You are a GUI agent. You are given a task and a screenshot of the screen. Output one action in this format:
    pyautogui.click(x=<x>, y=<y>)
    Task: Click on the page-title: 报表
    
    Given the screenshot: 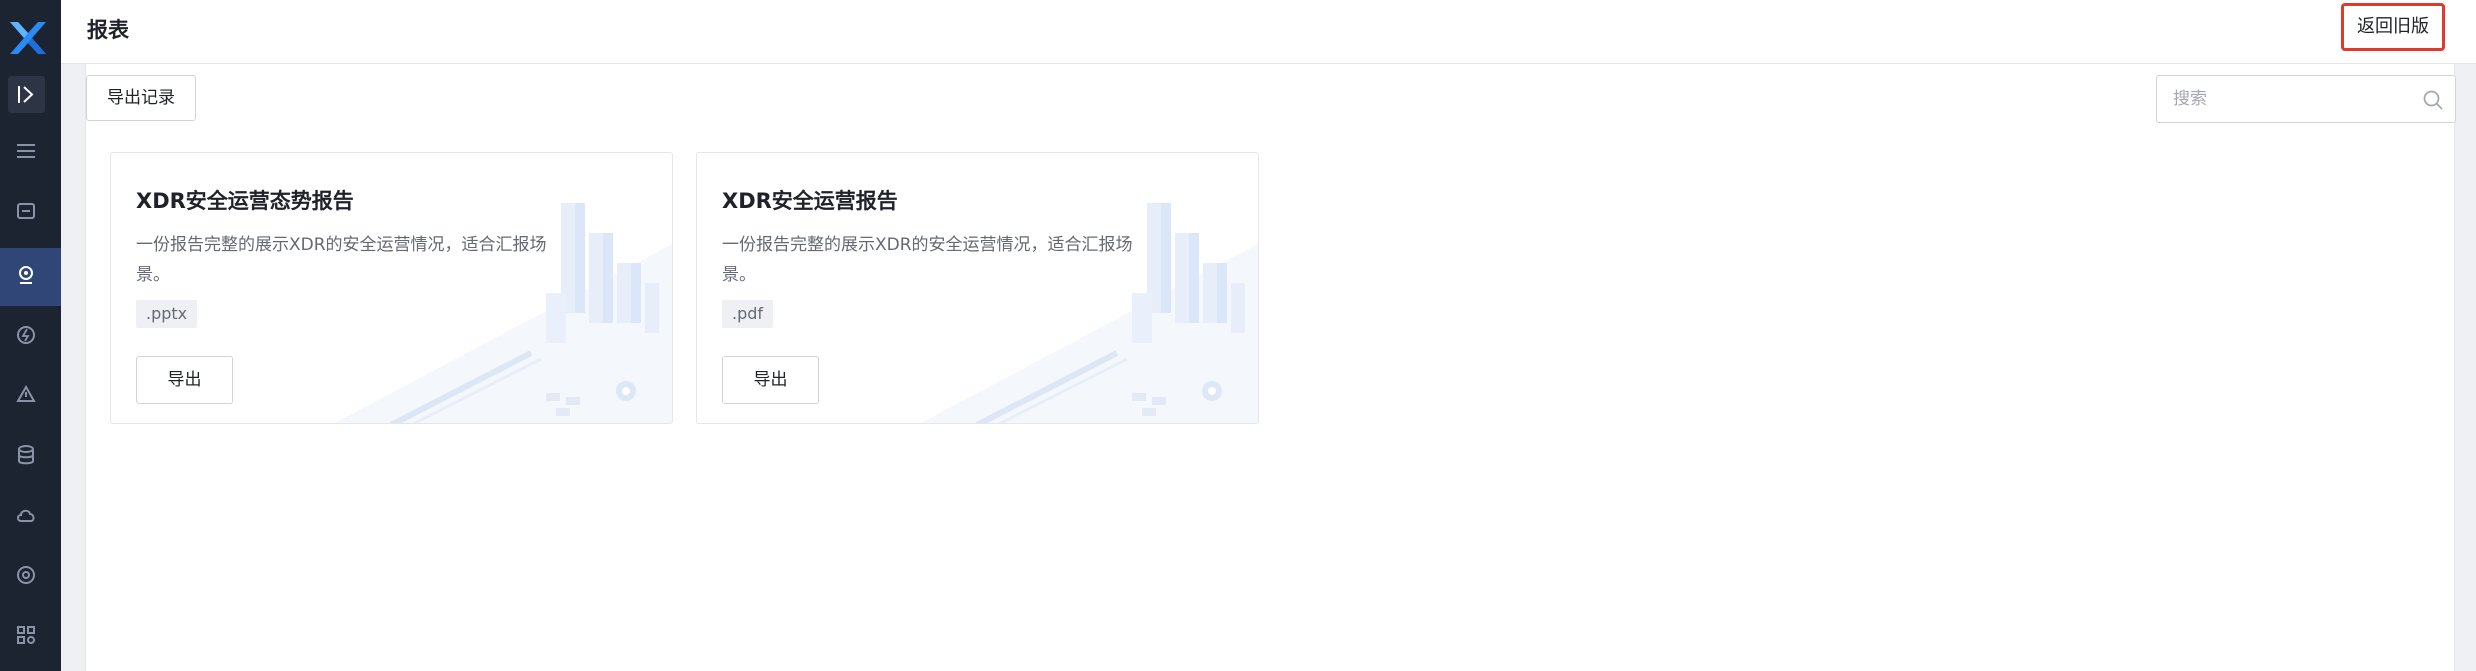 What is the action you would take?
    pyautogui.click(x=108, y=30)
    